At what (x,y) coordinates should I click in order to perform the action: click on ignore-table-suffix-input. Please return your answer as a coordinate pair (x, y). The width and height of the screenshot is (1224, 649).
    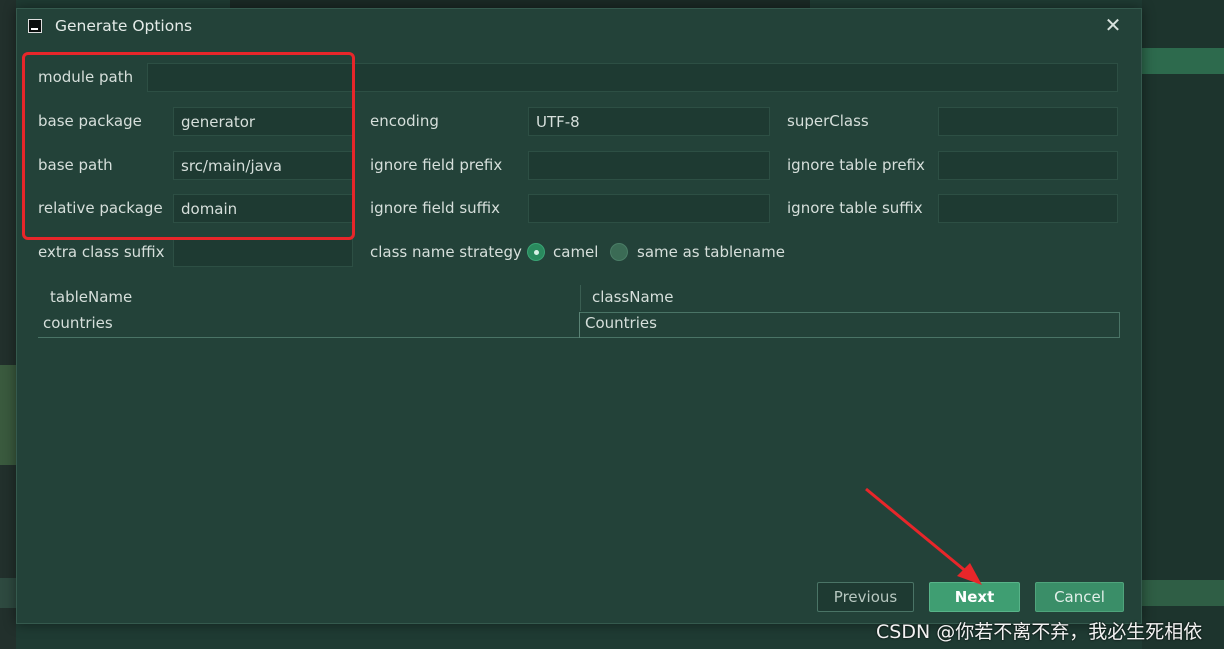
    Looking at the image, I should click on (1028, 208).